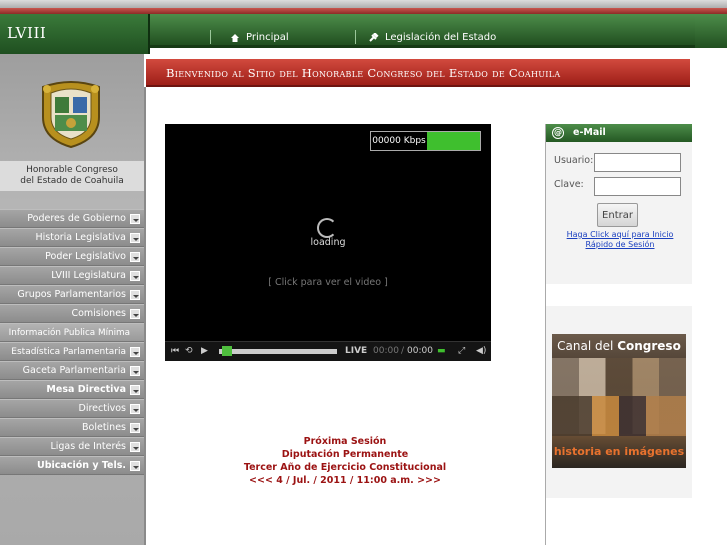 The width and height of the screenshot is (727, 545). I want to click on sidebar-item-directivos: Directivos, so click(72, 408).